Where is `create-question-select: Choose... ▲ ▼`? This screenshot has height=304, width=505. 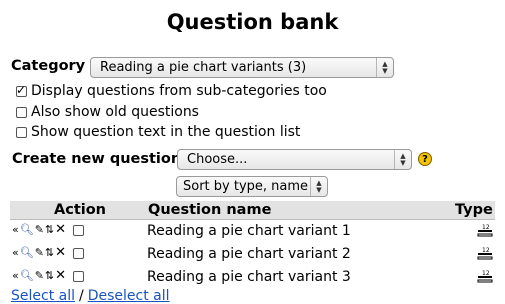
create-question-select: Choose... ▲ ▼ is located at coordinates (294, 159).